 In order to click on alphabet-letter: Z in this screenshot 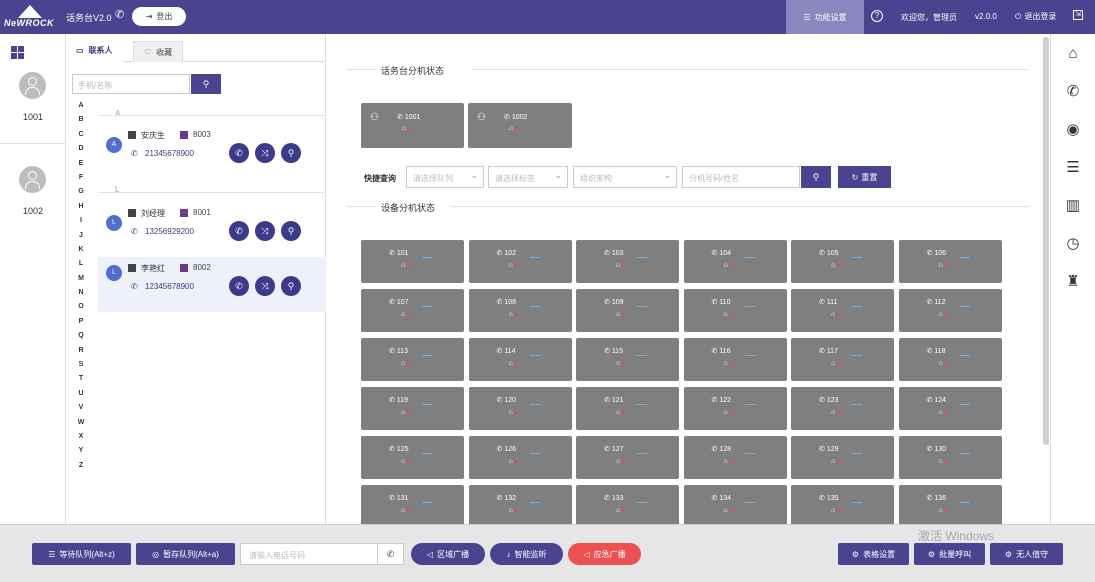, I will do `click(81, 469)`.